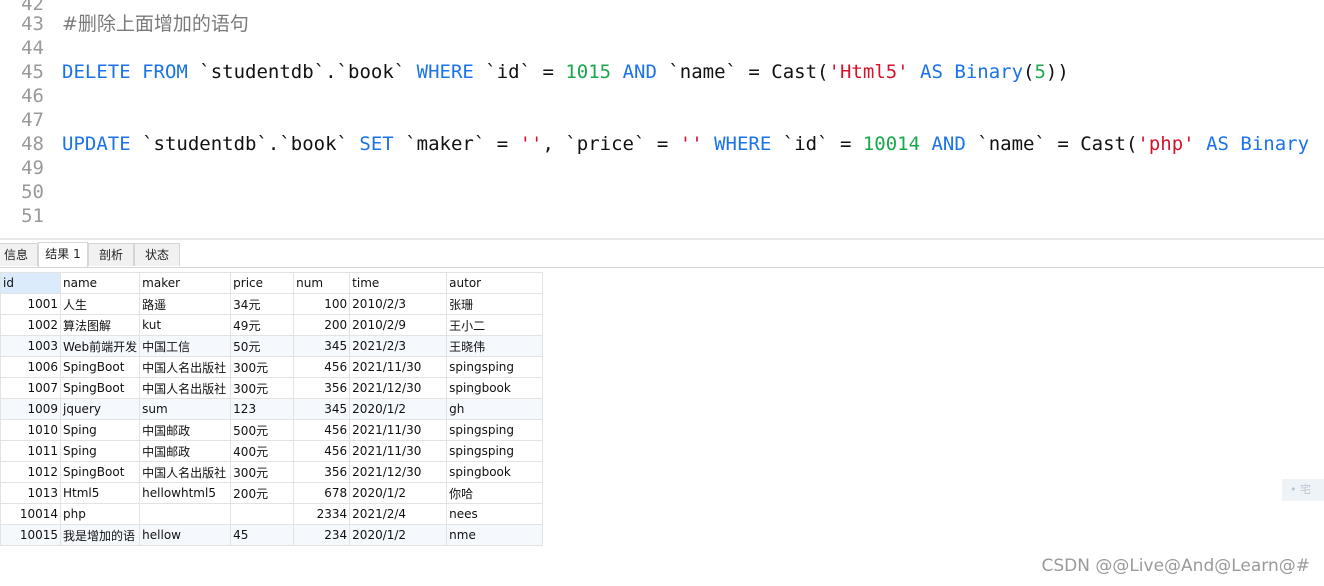 The height and width of the screenshot is (586, 1324). Describe the element at coordinates (30, 472) in the screenshot. I see `cell-id: 1012` at that location.